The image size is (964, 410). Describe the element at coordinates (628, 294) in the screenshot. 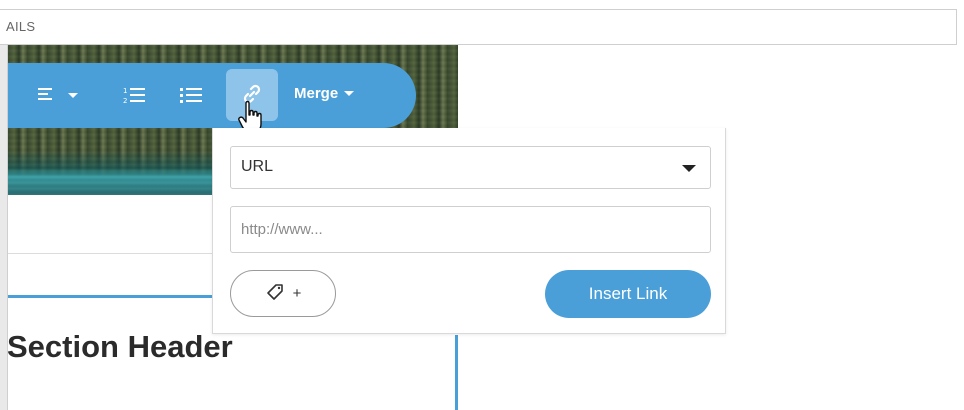

I see `insert-link-button: Insert Link` at that location.